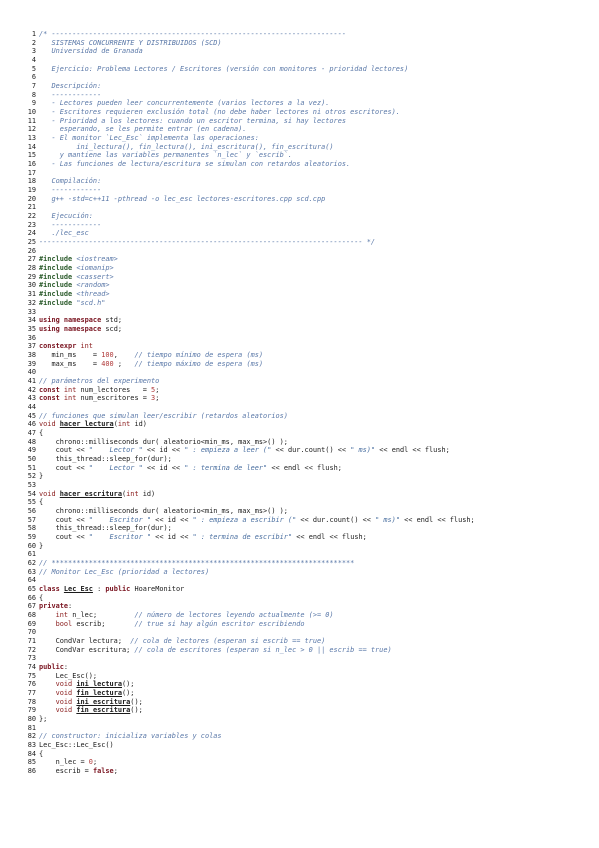 This screenshot has width=599, height=848. What do you see at coordinates (31, 710) in the screenshot?
I see `line-number: 79` at bounding box center [31, 710].